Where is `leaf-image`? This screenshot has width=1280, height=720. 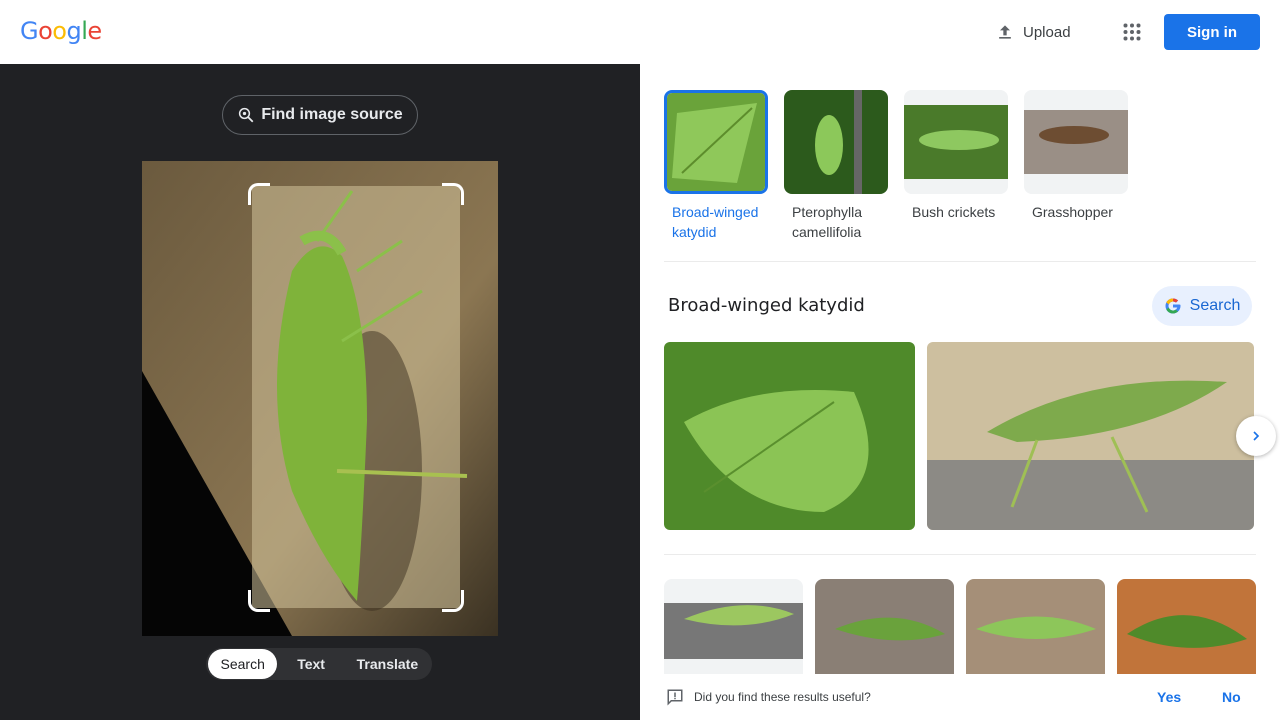
leaf-image is located at coordinates (789, 436).